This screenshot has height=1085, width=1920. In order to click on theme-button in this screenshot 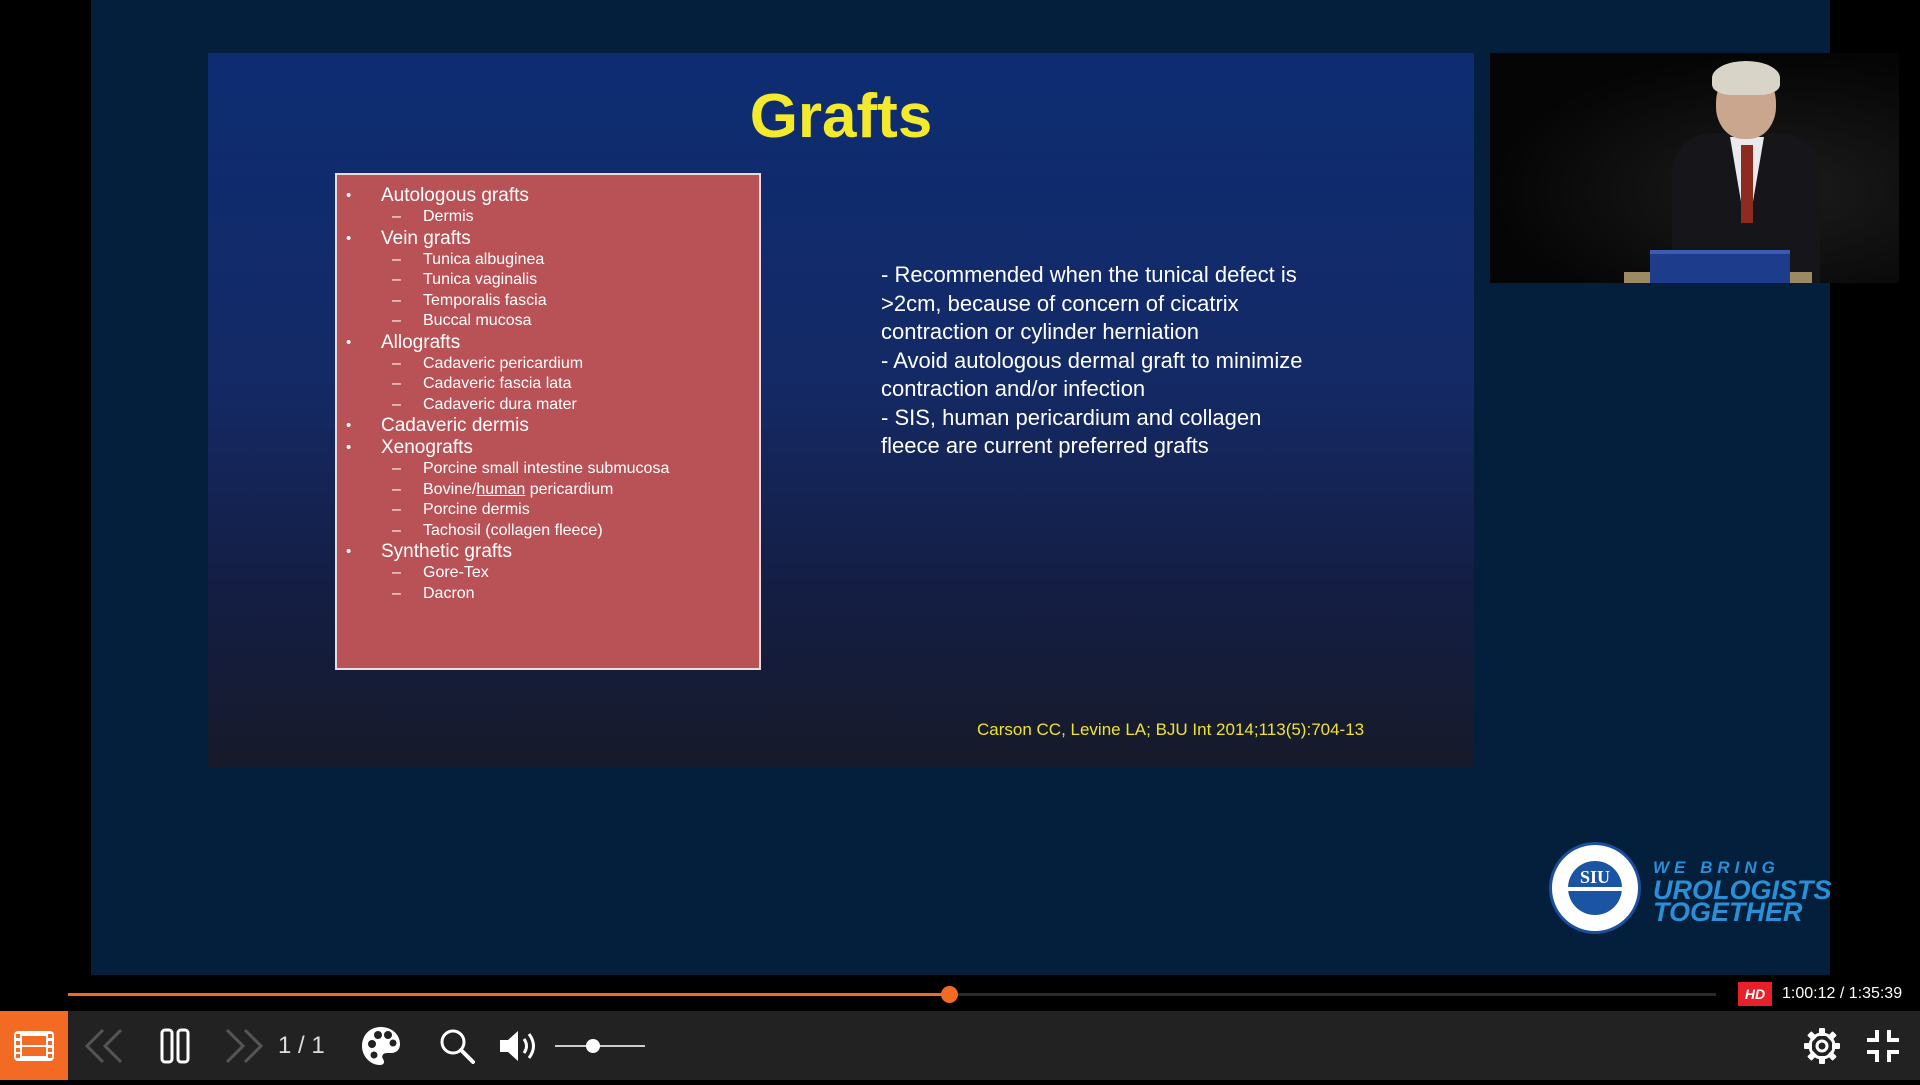, I will do `click(381, 1045)`.